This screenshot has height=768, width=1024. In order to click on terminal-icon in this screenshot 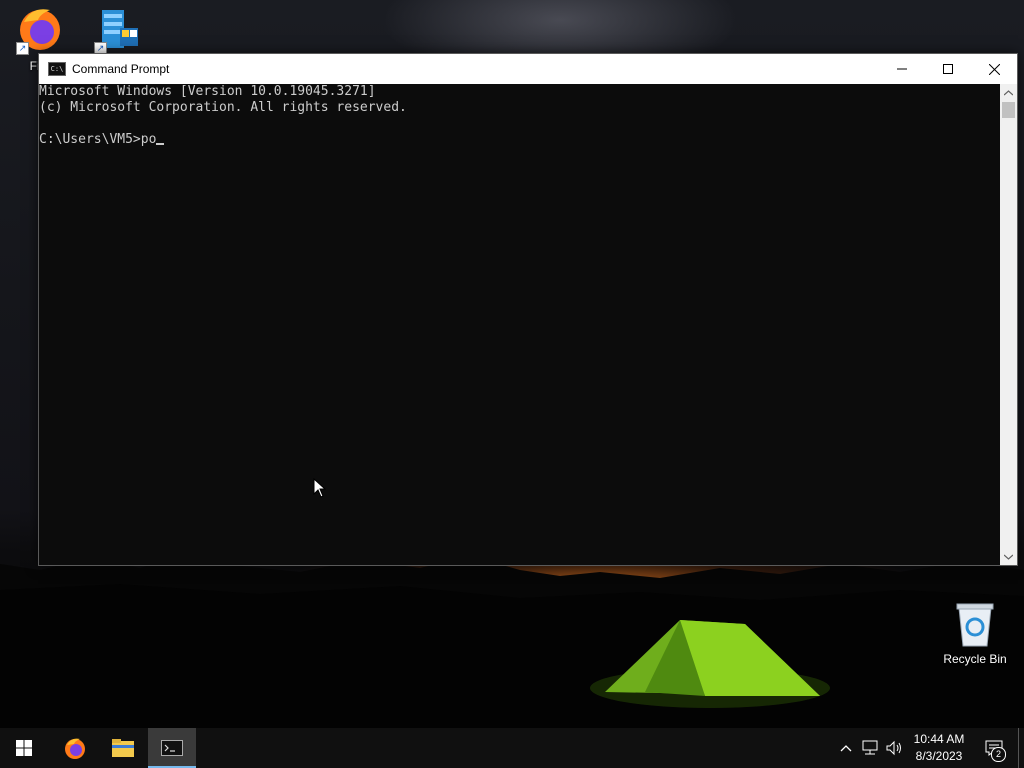, I will do `click(172, 748)`.